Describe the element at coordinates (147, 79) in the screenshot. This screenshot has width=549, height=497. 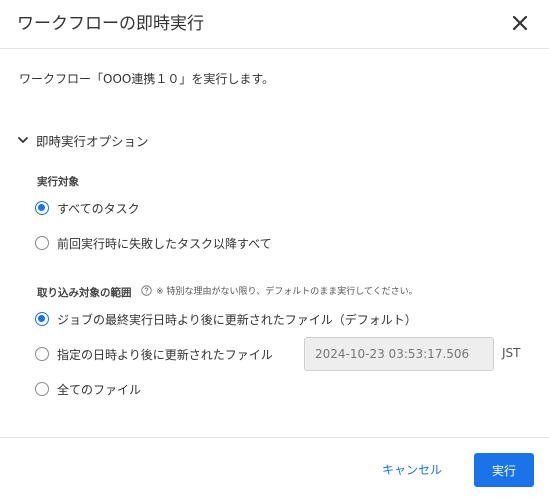
I see `dialog-description: ワークフロー「OOO連携１０」を実行します。` at that location.